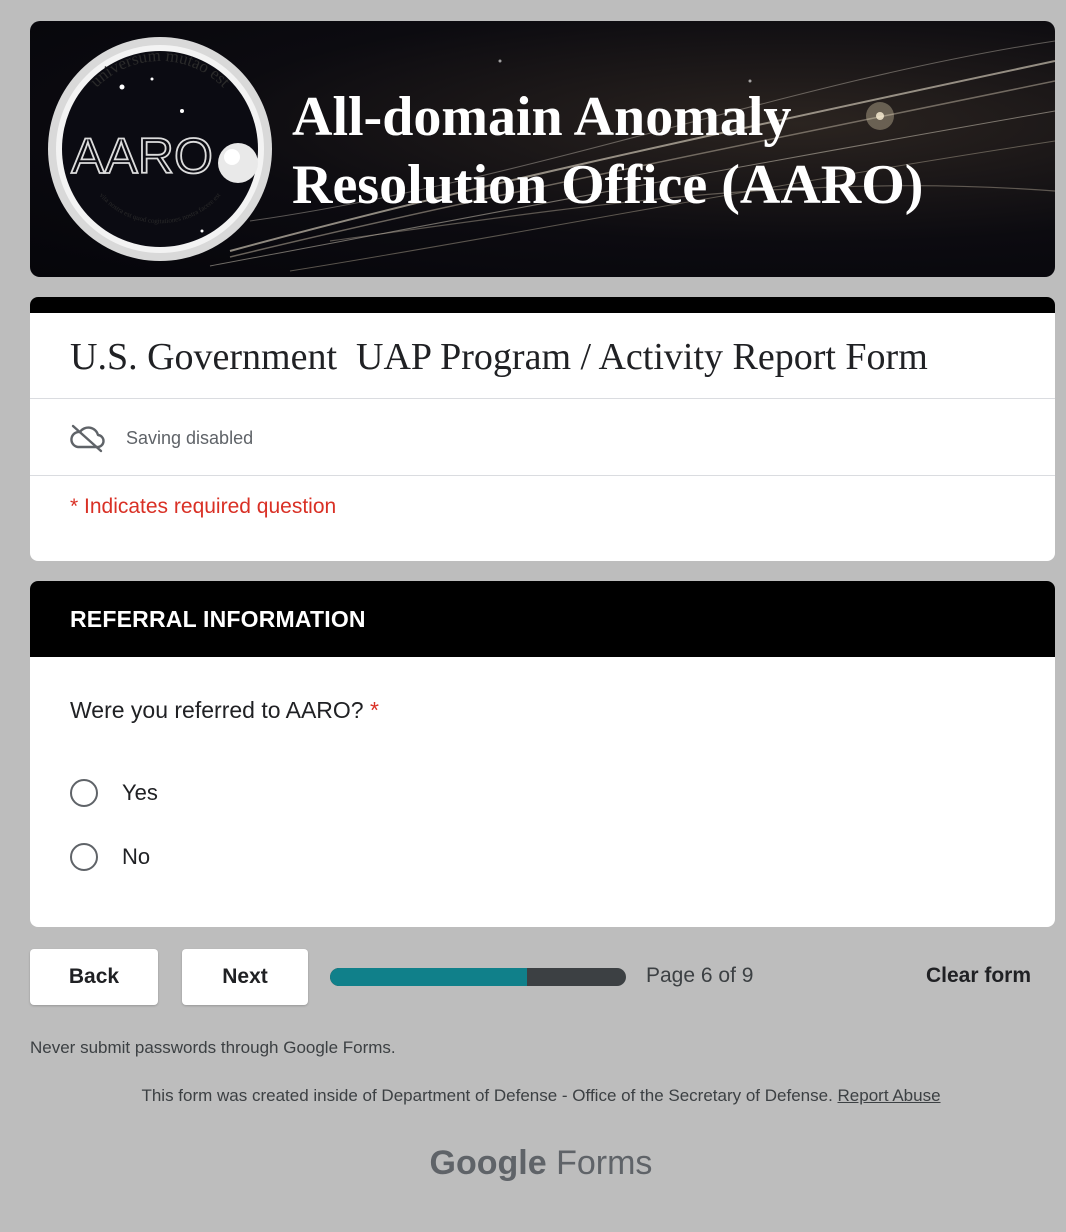  I want to click on radio-option-label: Yes, so click(140, 792).